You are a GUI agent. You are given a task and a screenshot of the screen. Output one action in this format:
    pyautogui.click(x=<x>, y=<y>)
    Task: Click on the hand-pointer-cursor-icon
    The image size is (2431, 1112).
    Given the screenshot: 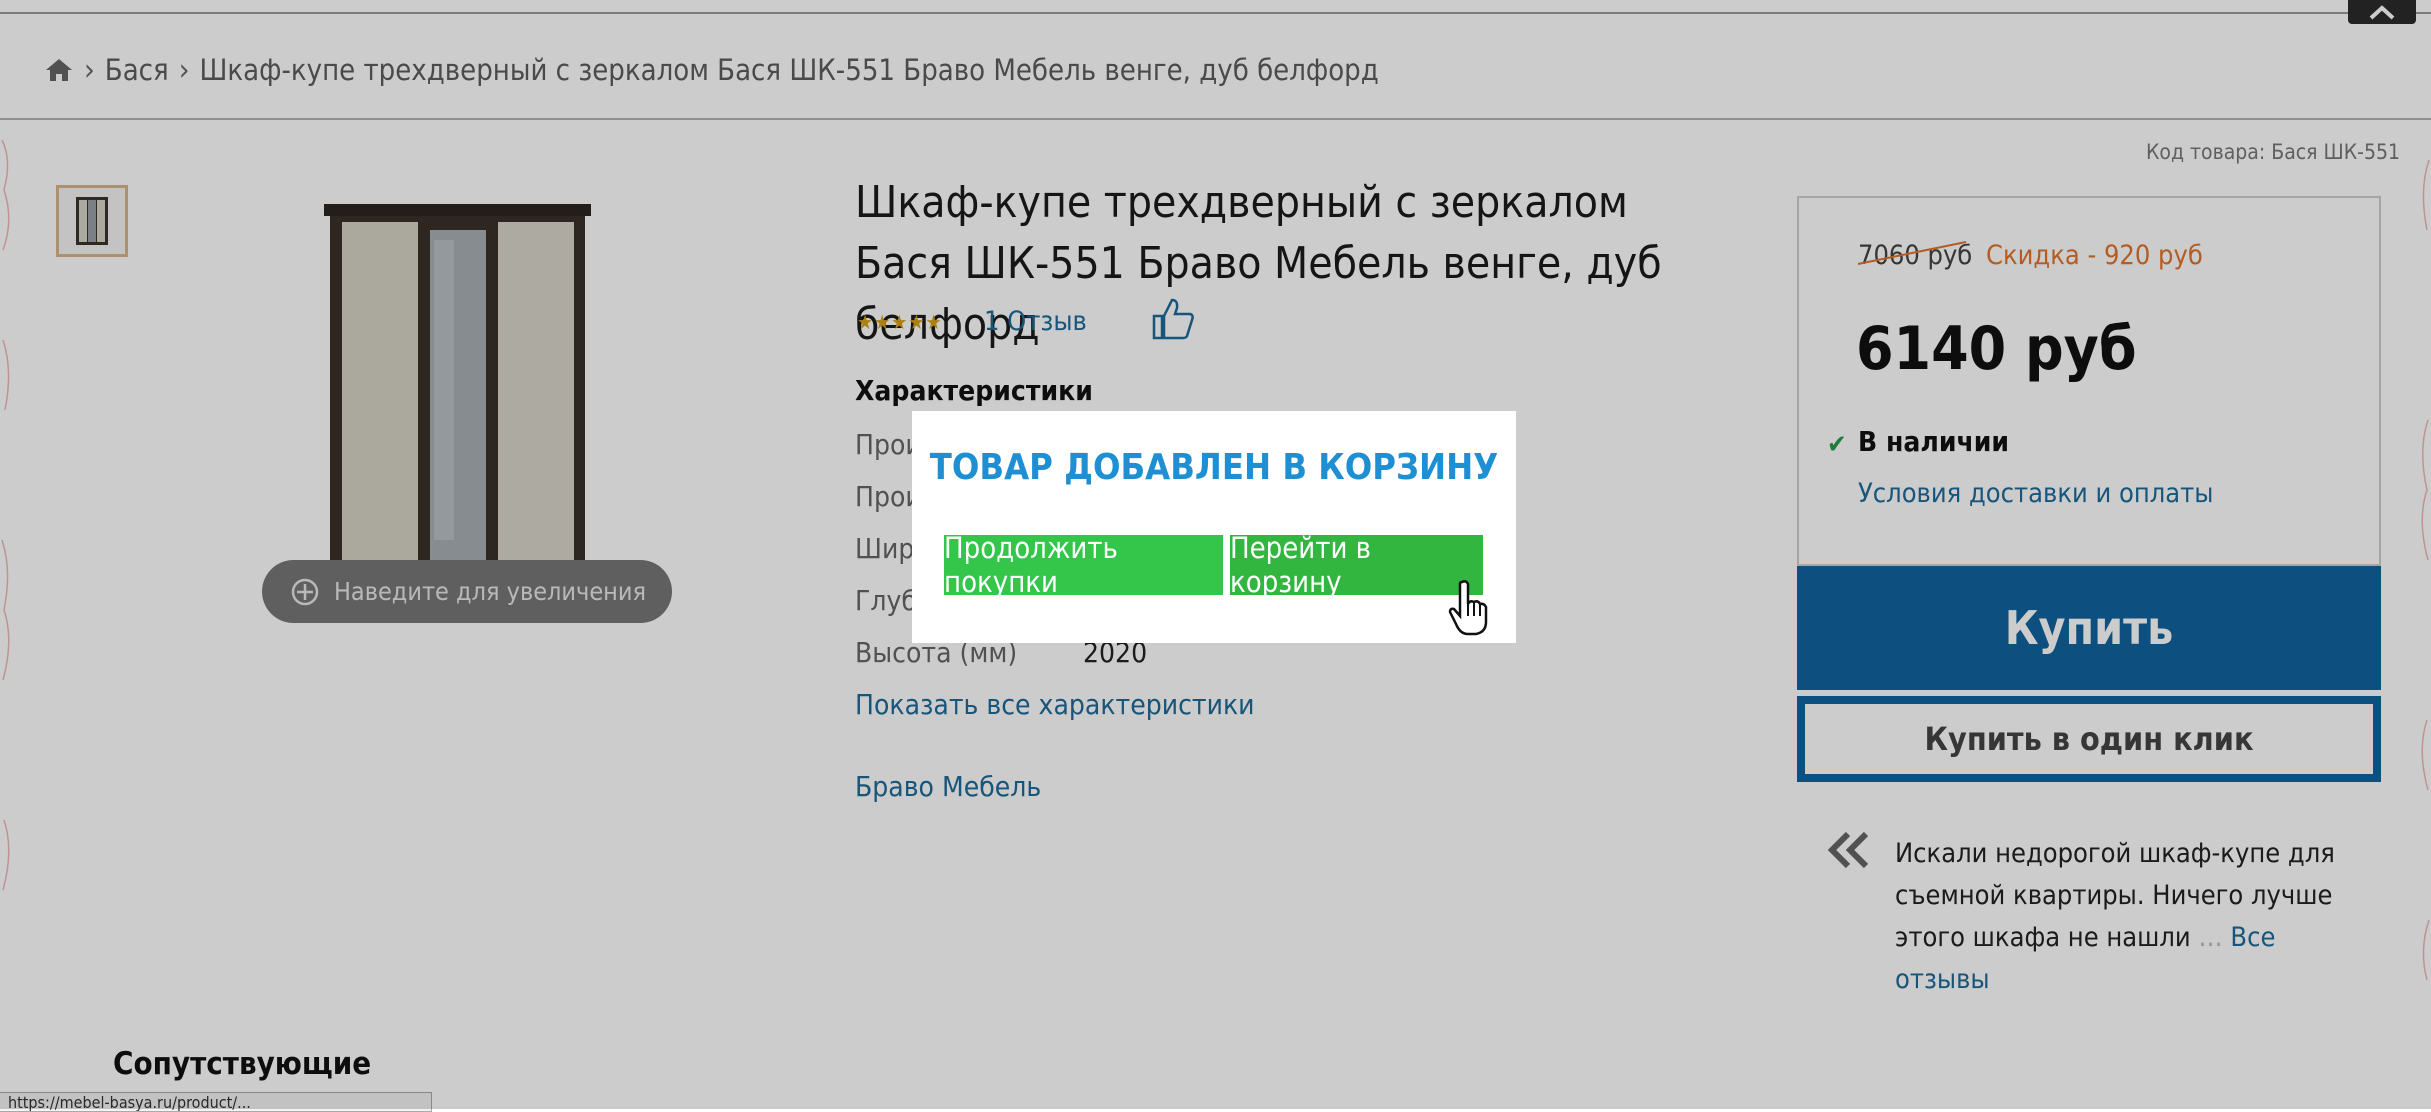 What is the action you would take?
    pyautogui.click(x=1468, y=608)
    